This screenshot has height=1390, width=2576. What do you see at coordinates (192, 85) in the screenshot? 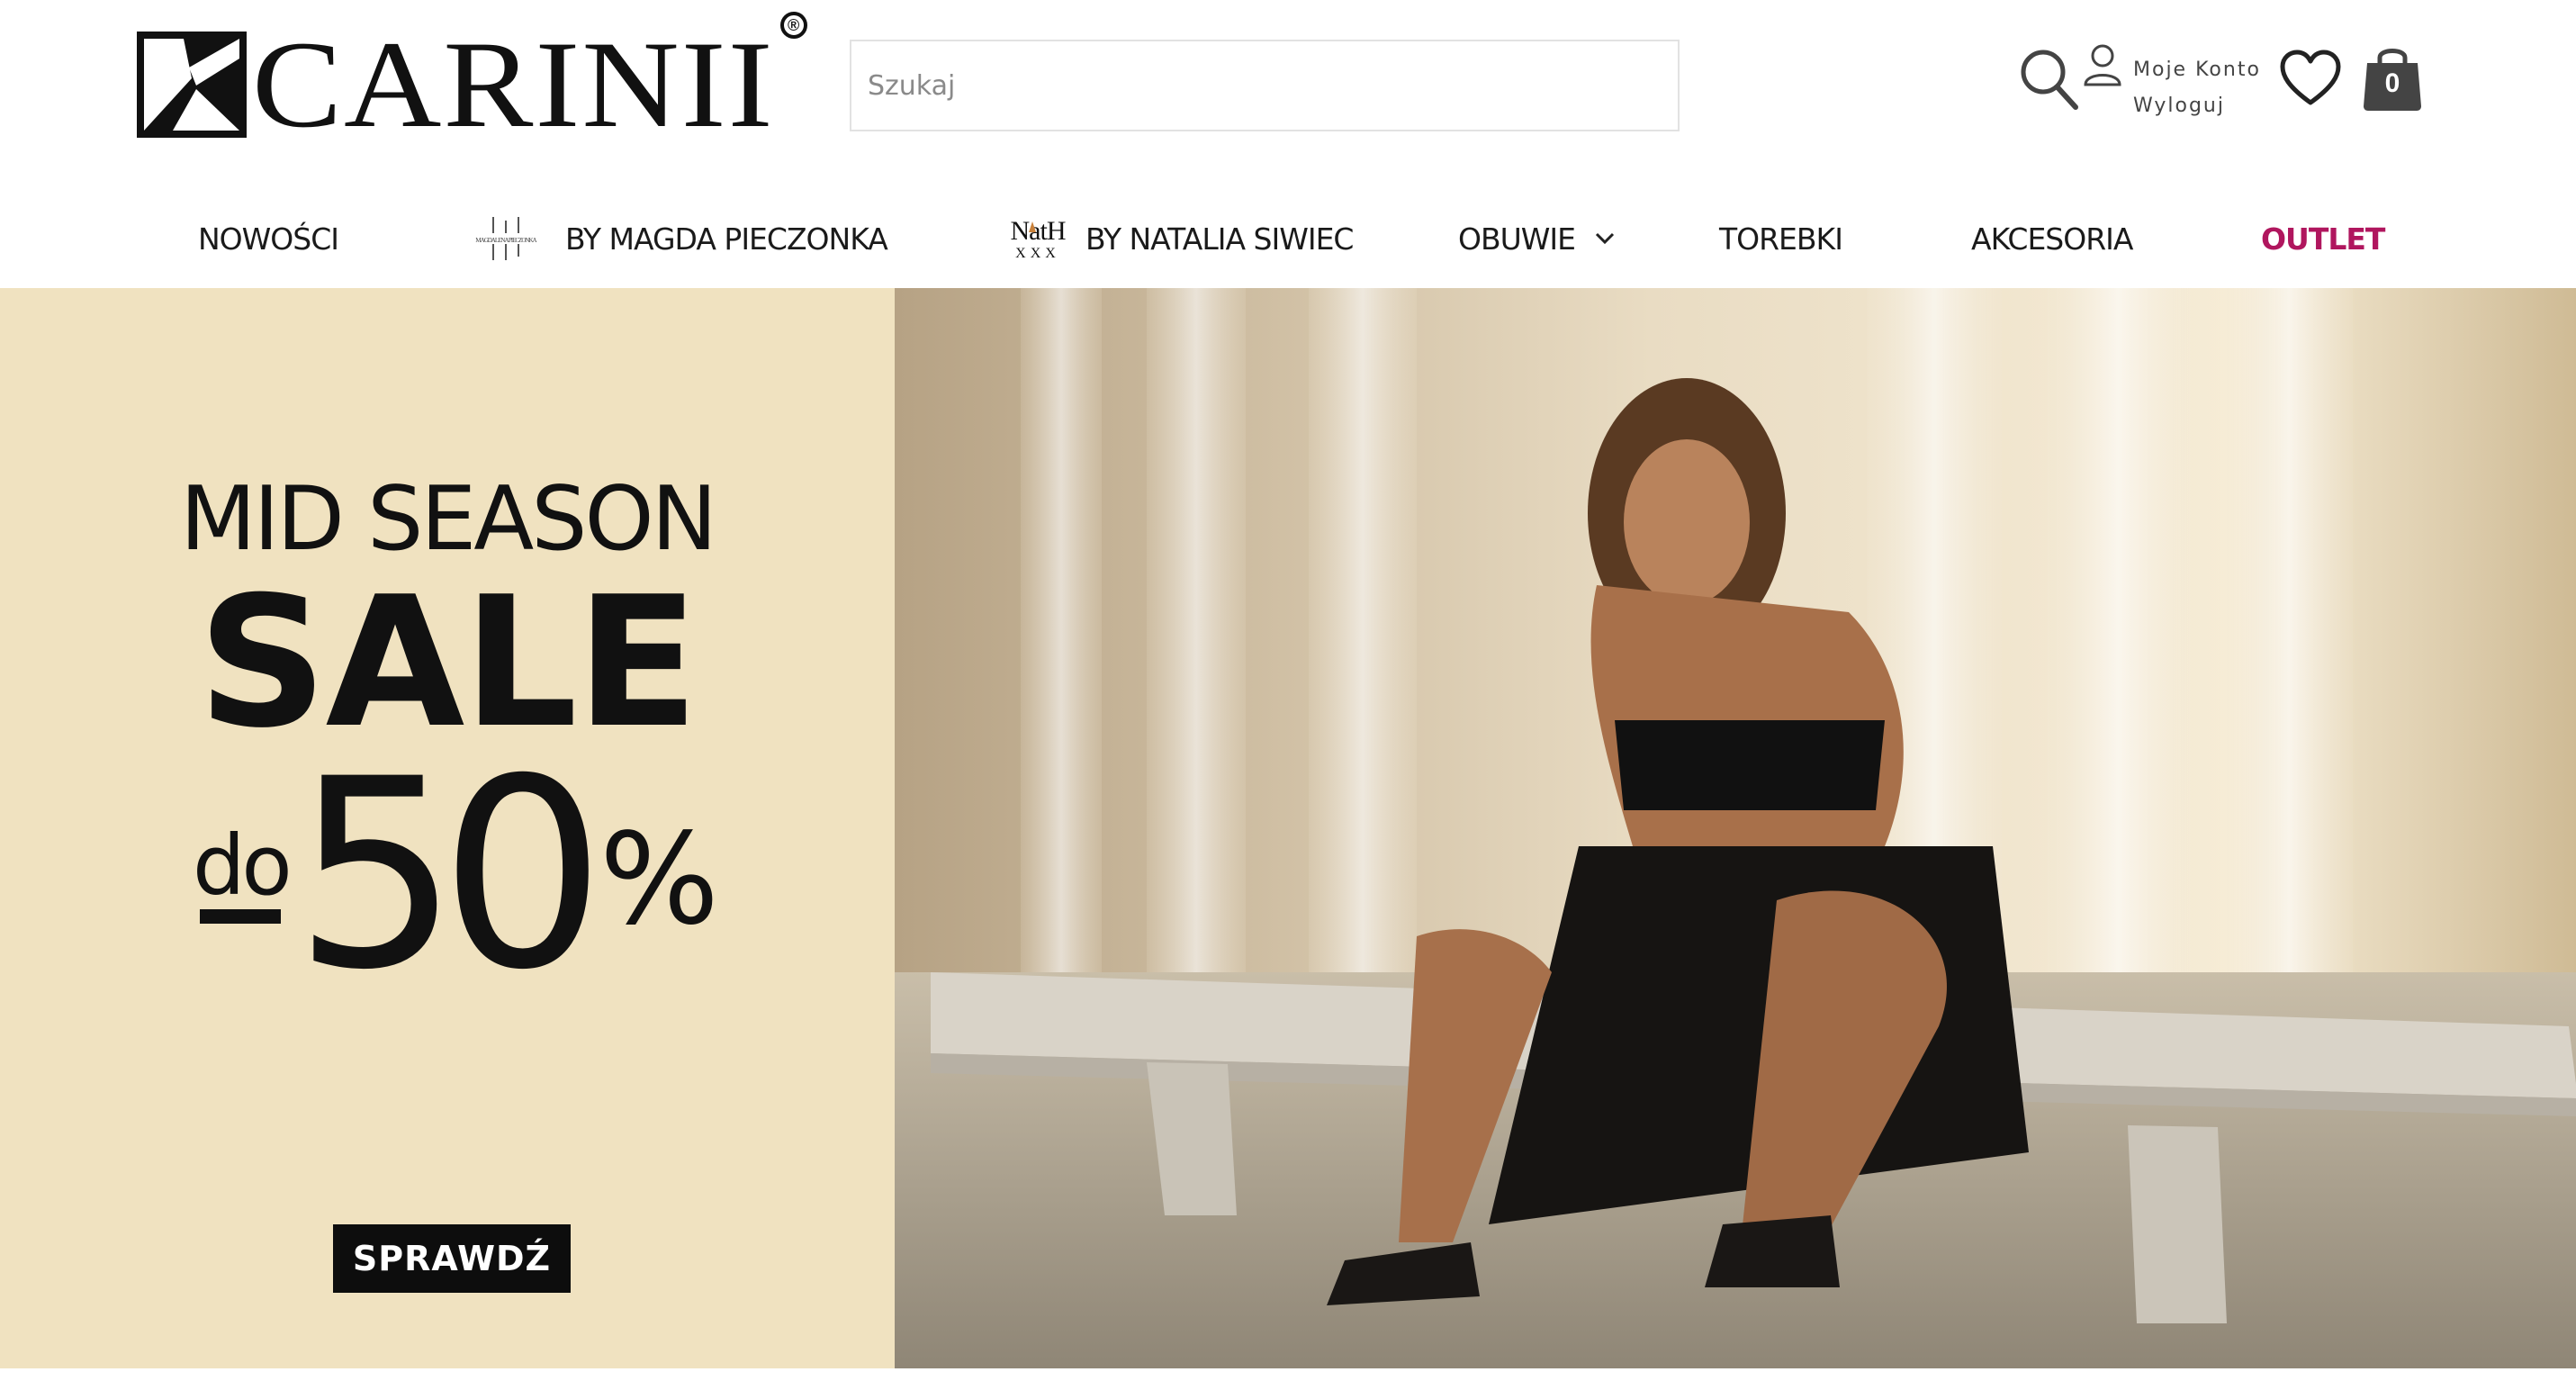
I see `logo-mark-icon` at bounding box center [192, 85].